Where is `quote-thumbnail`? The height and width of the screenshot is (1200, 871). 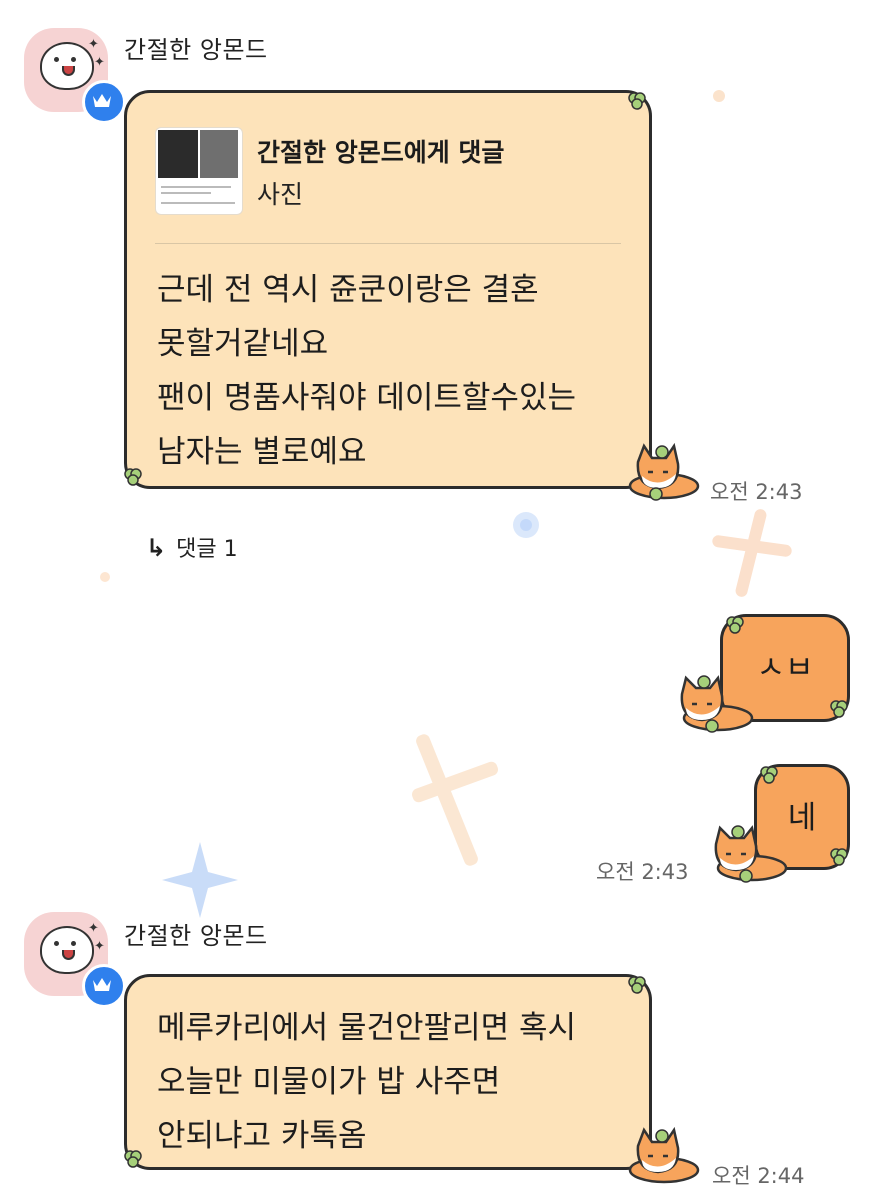 quote-thumbnail is located at coordinates (199, 171).